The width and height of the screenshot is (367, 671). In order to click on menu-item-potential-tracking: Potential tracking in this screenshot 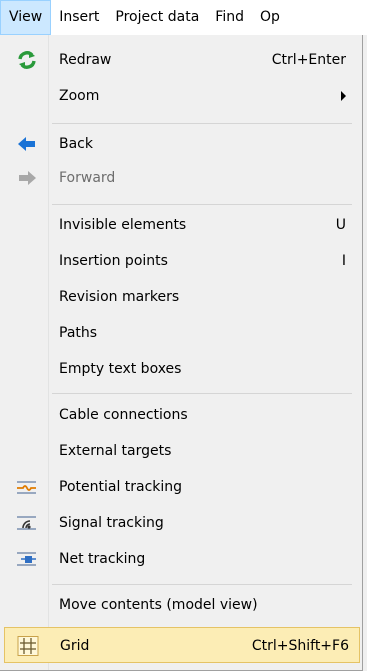, I will do `click(180, 487)`.